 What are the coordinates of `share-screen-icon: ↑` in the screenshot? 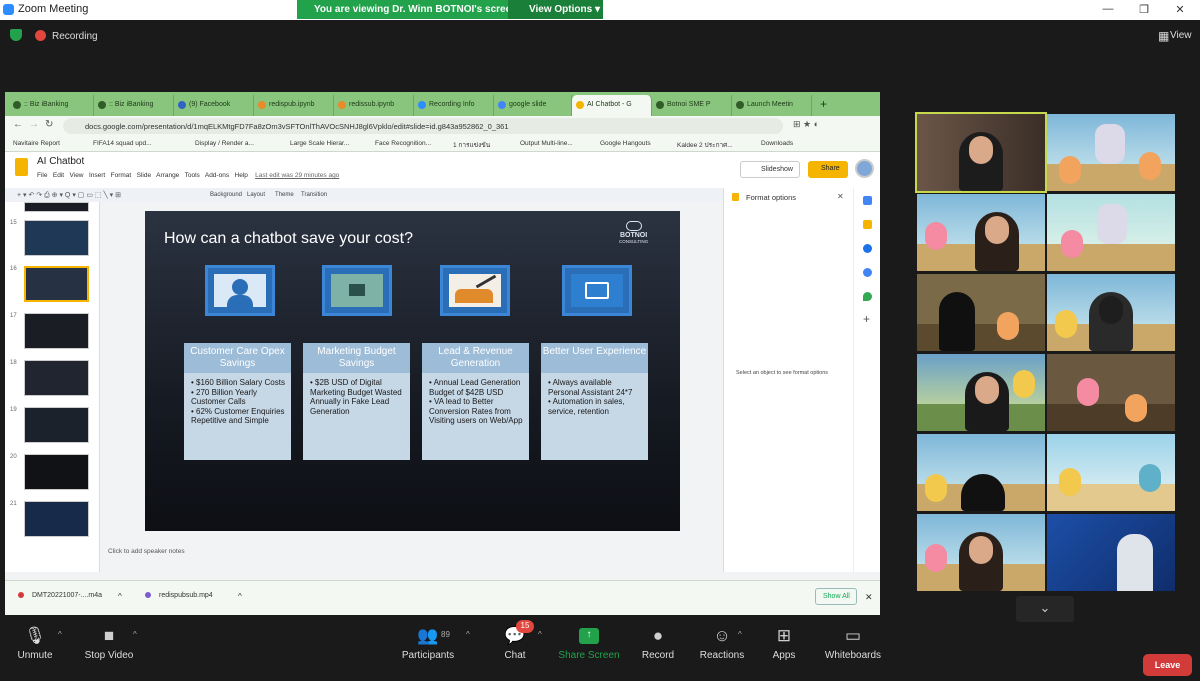 It's located at (589, 636).